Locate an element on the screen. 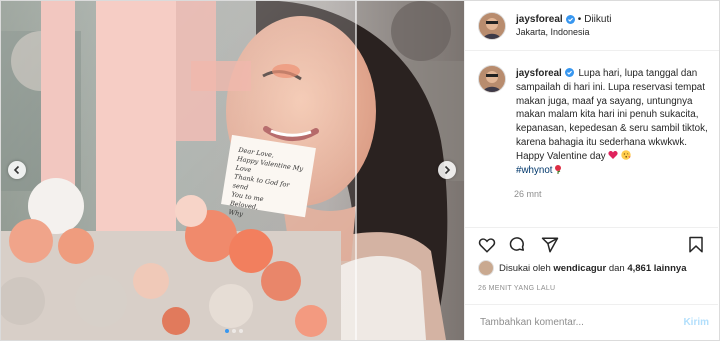 This screenshot has height=341, width=720. chevron-right-icon is located at coordinates (447, 170).